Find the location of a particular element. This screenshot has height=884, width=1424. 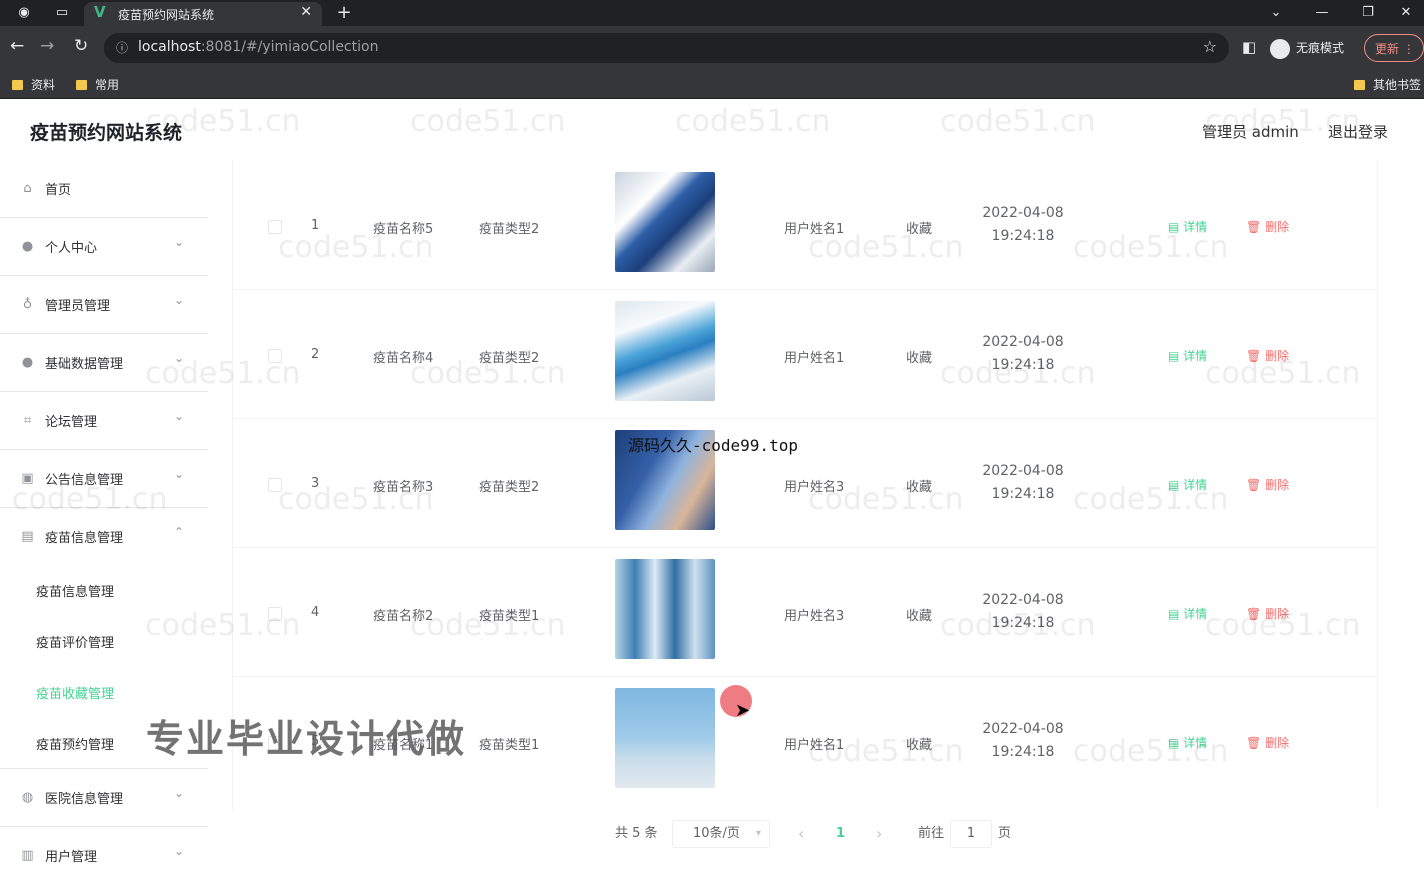

browser-tab-bar: ◉ ▭ V 疫苗预约网站系统 ✕ + ⌄ — ❐ ✕ is located at coordinates (712, 13).